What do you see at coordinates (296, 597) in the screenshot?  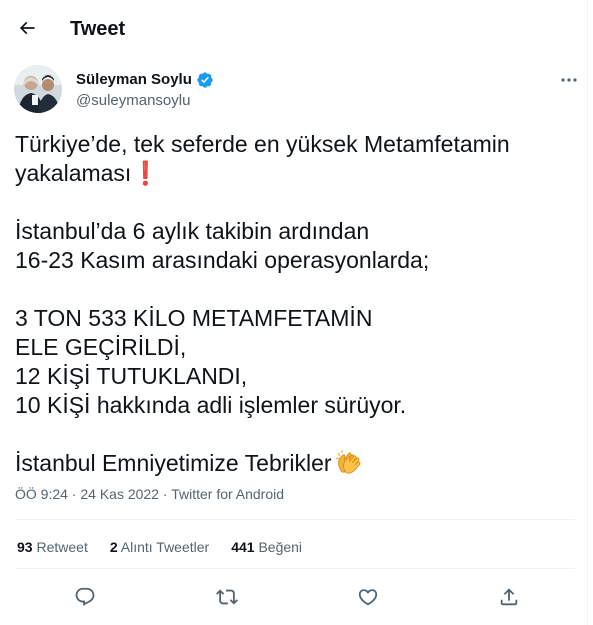 I see `tweet-actions` at bounding box center [296, 597].